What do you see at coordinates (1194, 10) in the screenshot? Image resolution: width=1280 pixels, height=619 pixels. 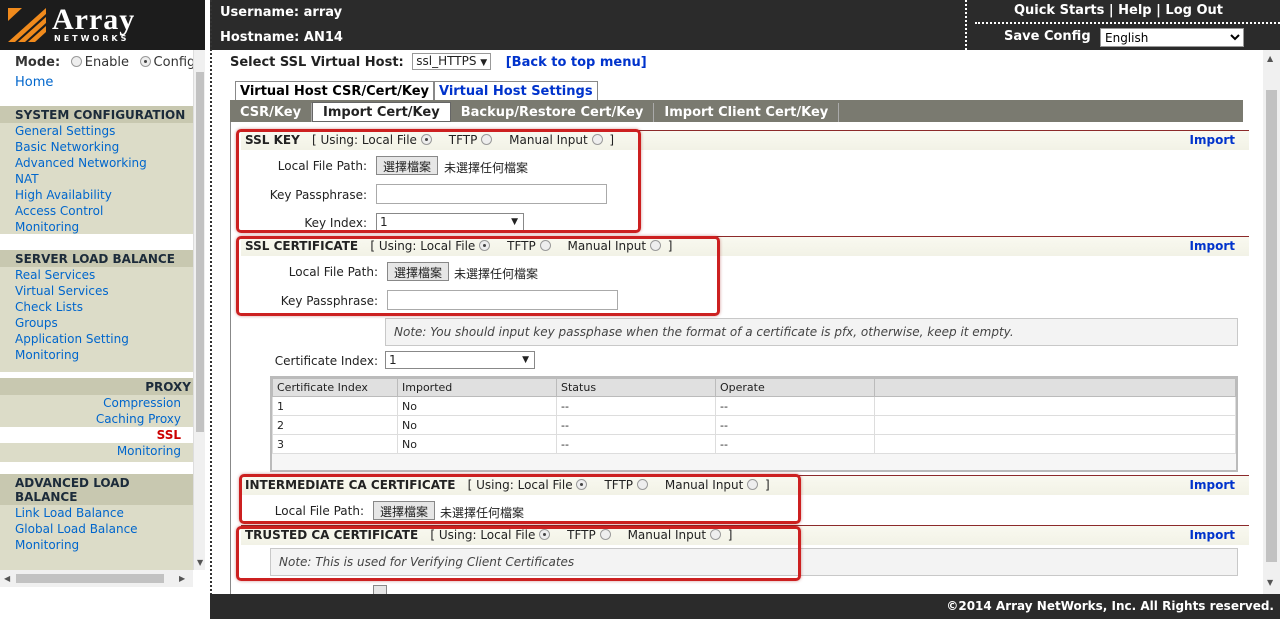 I see `logout-link: Log Out` at bounding box center [1194, 10].